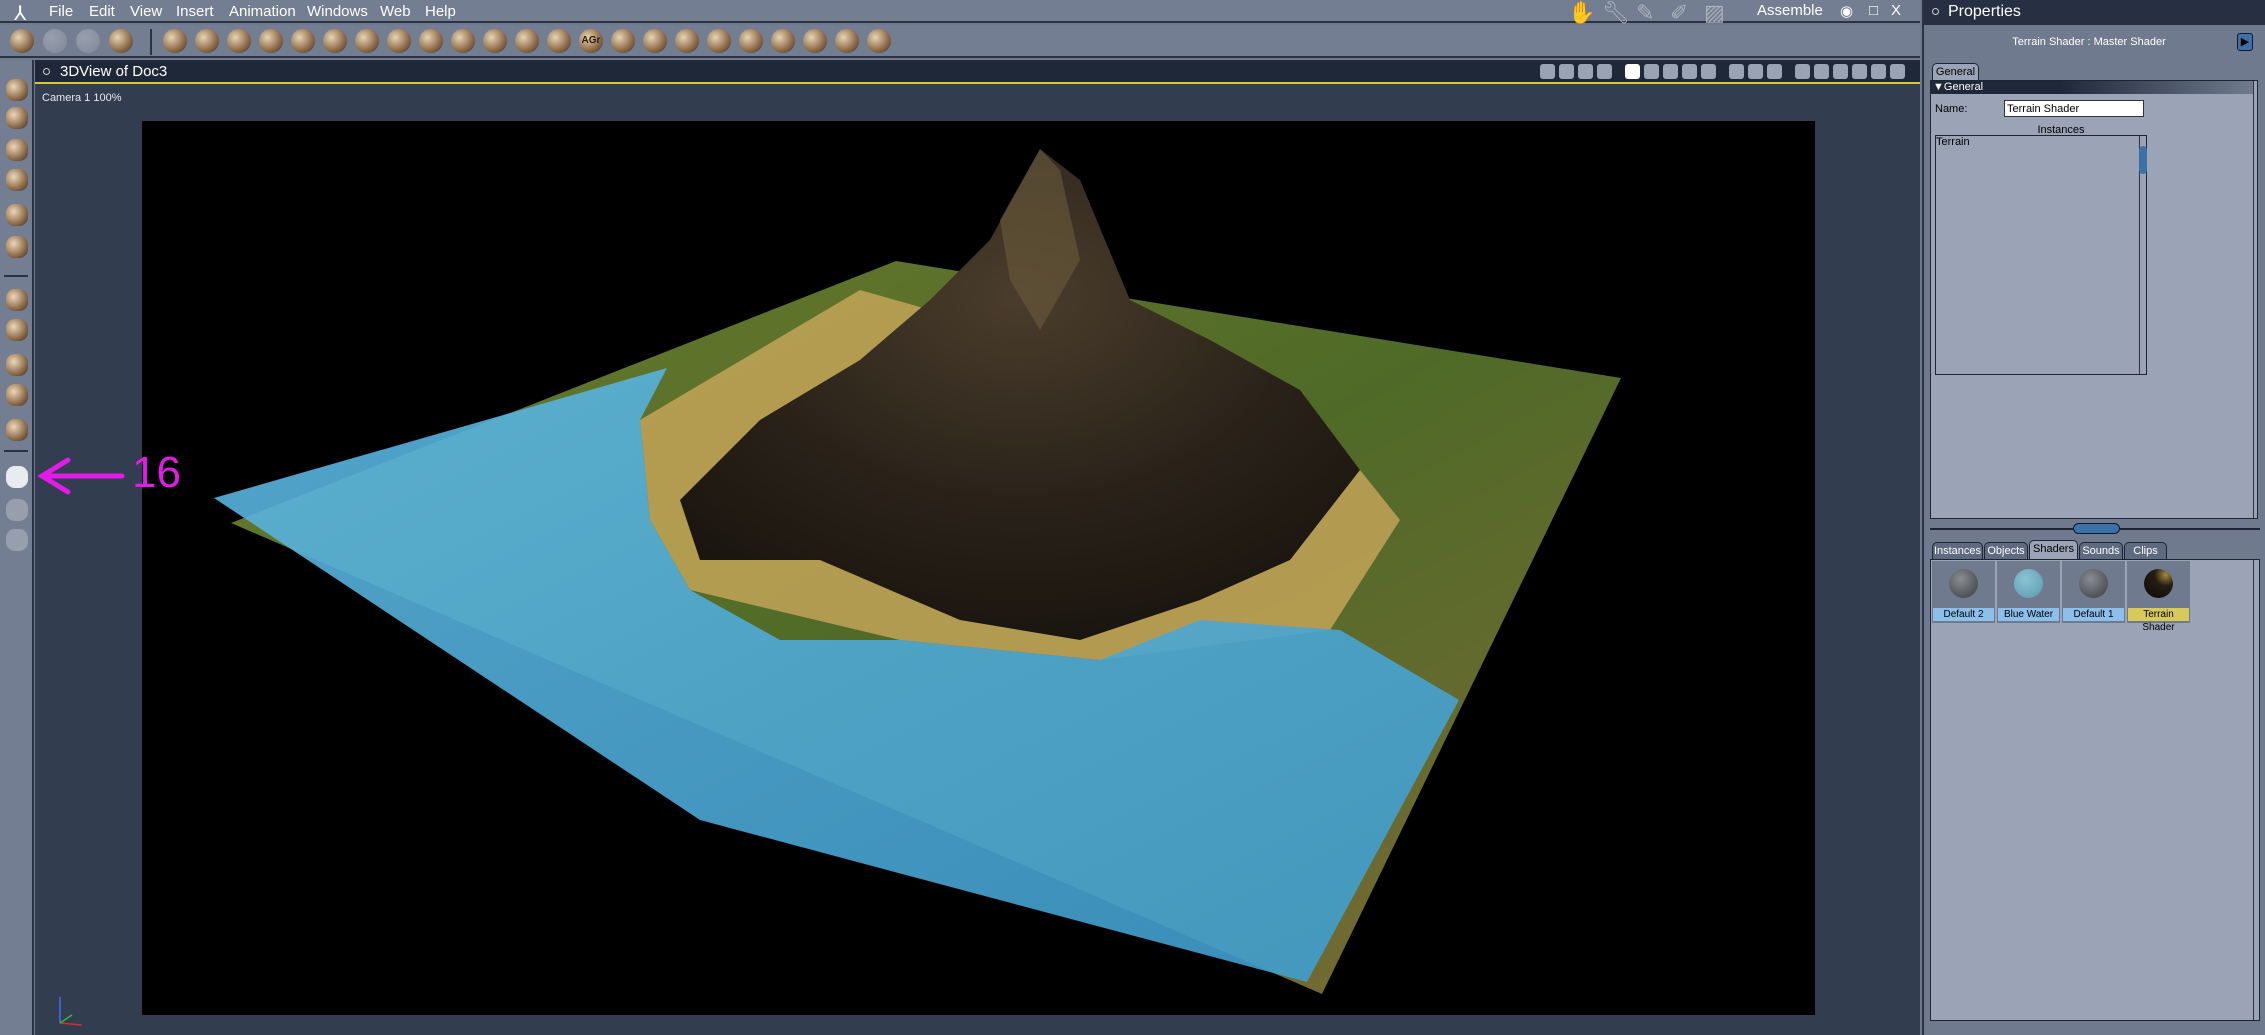  I want to click on target-icon, so click(847, 41).